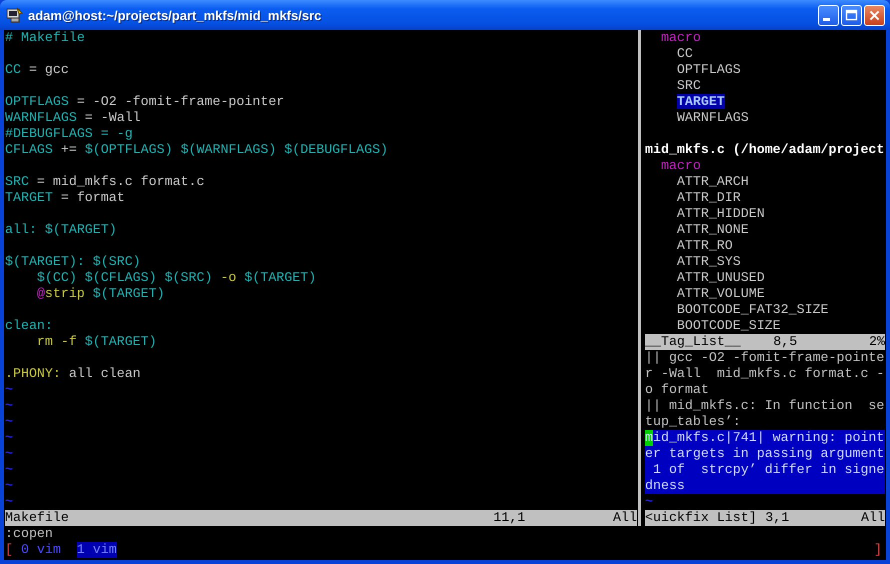 This screenshot has height=564, width=890. What do you see at coordinates (73, 262) in the screenshot?
I see `code-line: $(TARGET): $(SRC)` at bounding box center [73, 262].